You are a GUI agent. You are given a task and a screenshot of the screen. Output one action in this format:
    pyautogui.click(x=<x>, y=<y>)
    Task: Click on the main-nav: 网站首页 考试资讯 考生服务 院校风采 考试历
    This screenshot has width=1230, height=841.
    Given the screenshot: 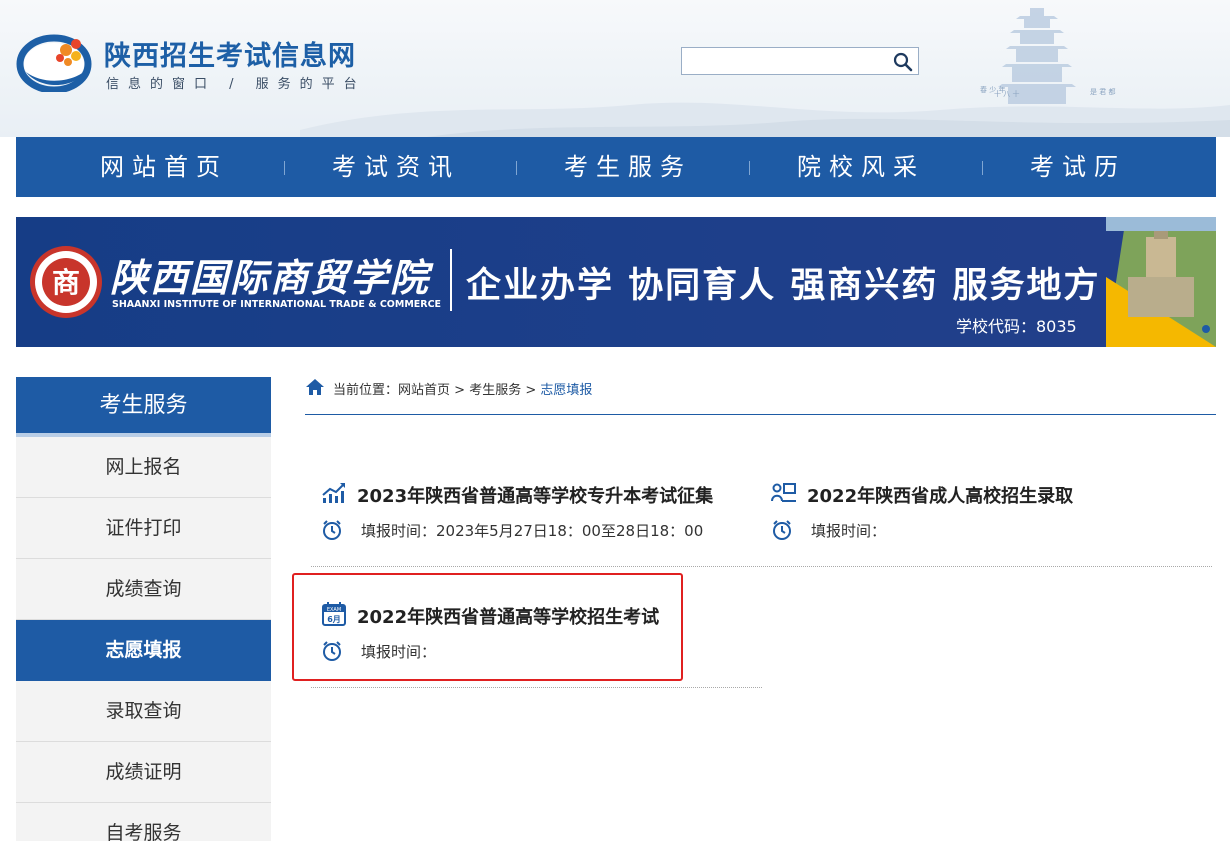 What is the action you would take?
    pyautogui.click(x=616, y=167)
    